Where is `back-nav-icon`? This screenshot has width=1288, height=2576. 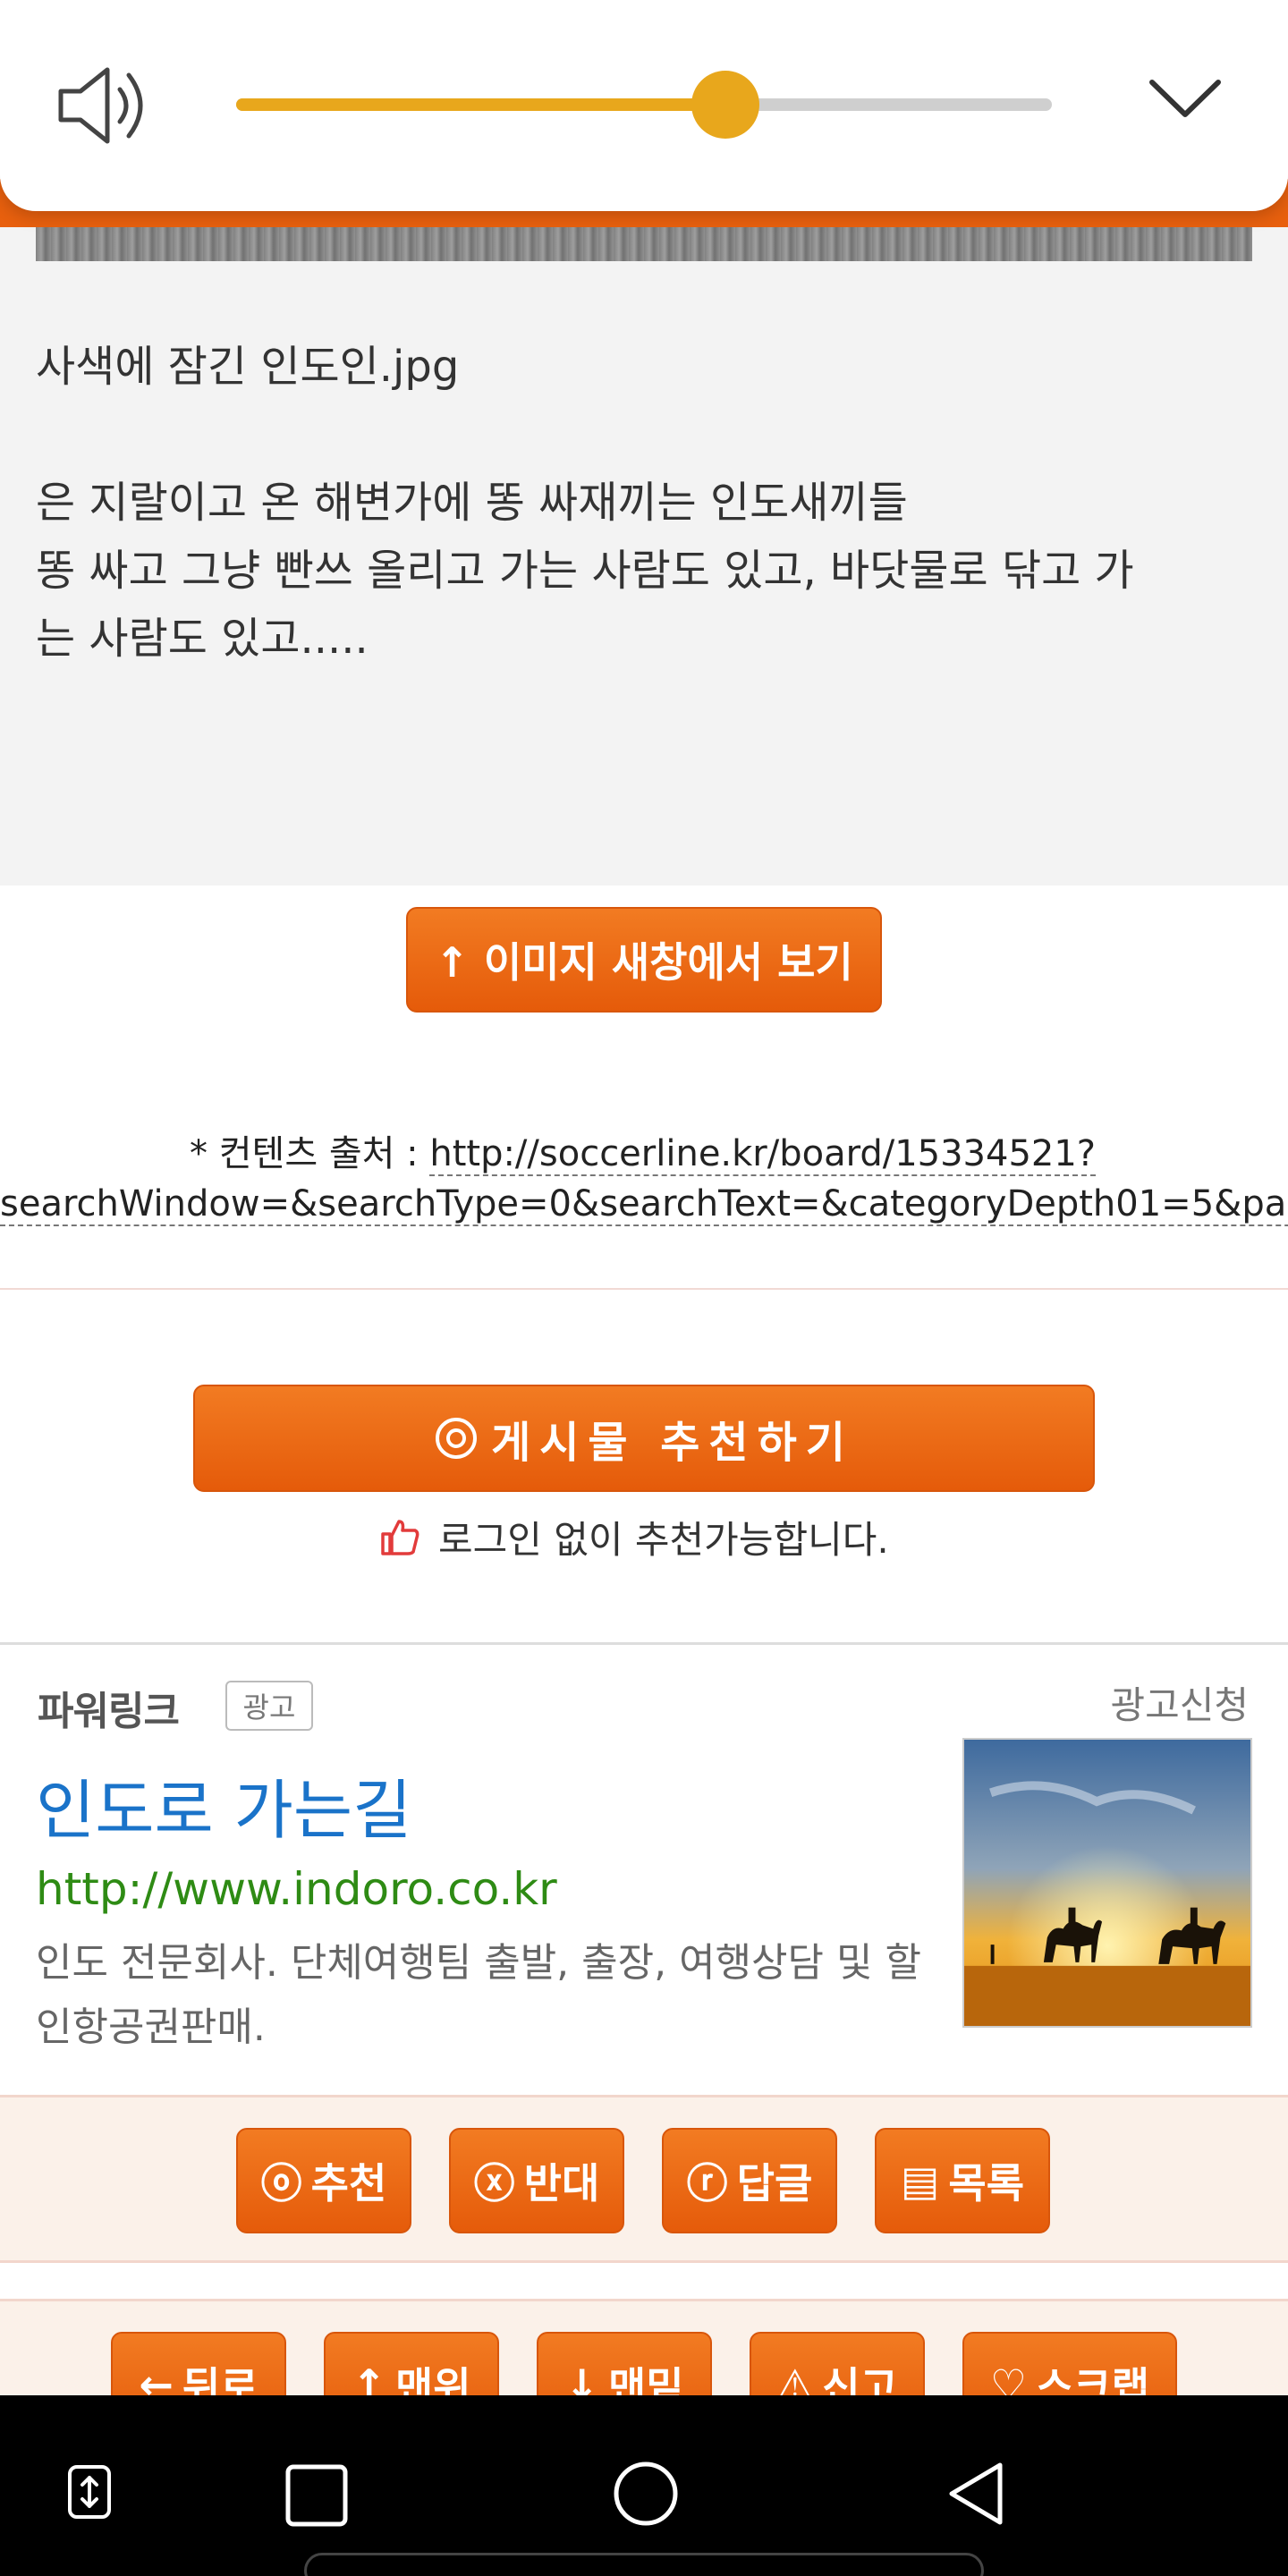 back-nav-icon is located at coordinates (976, 2494).